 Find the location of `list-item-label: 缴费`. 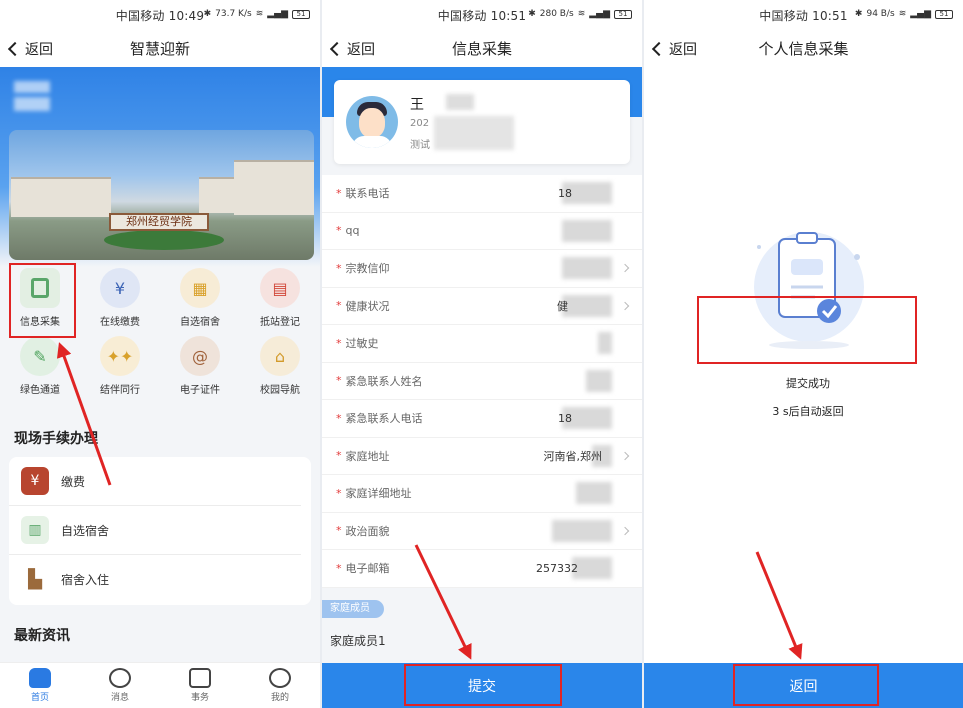

list-item-label: 缴费 is located at coordinates (73, 481).